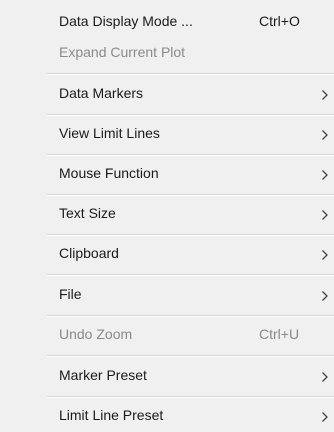 This screenshot has width=334, height=432. I want to click on menu-item-label: File, so click(70, 294).